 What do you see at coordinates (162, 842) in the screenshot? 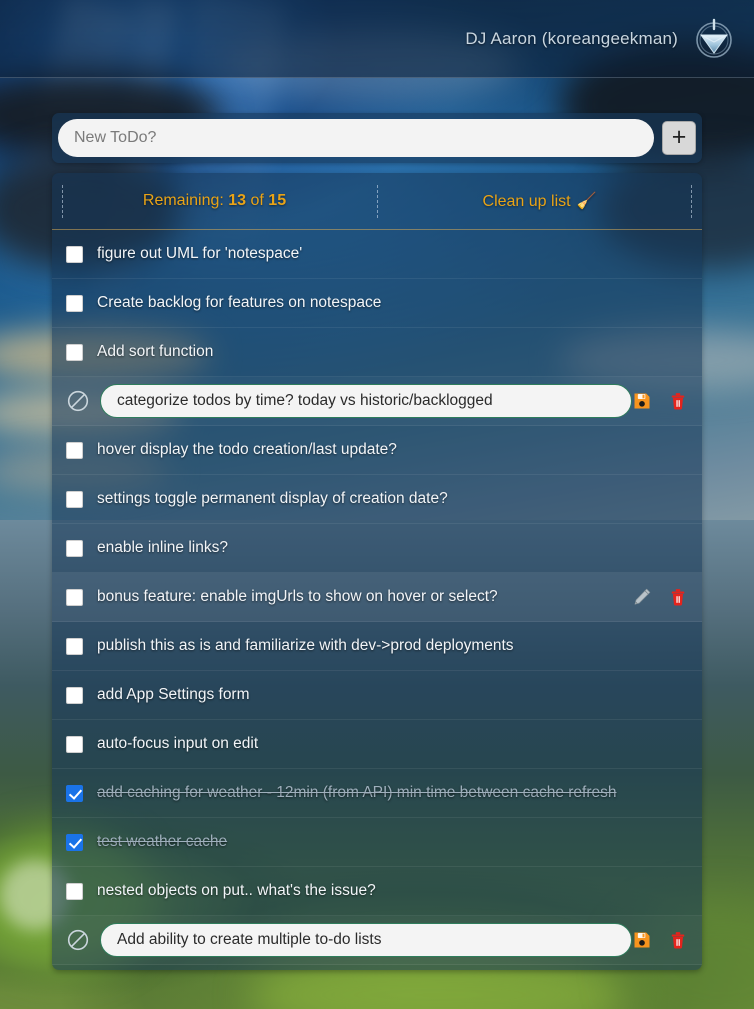
I see `todo-label: test weather cache` at bounding box center [162, 842].